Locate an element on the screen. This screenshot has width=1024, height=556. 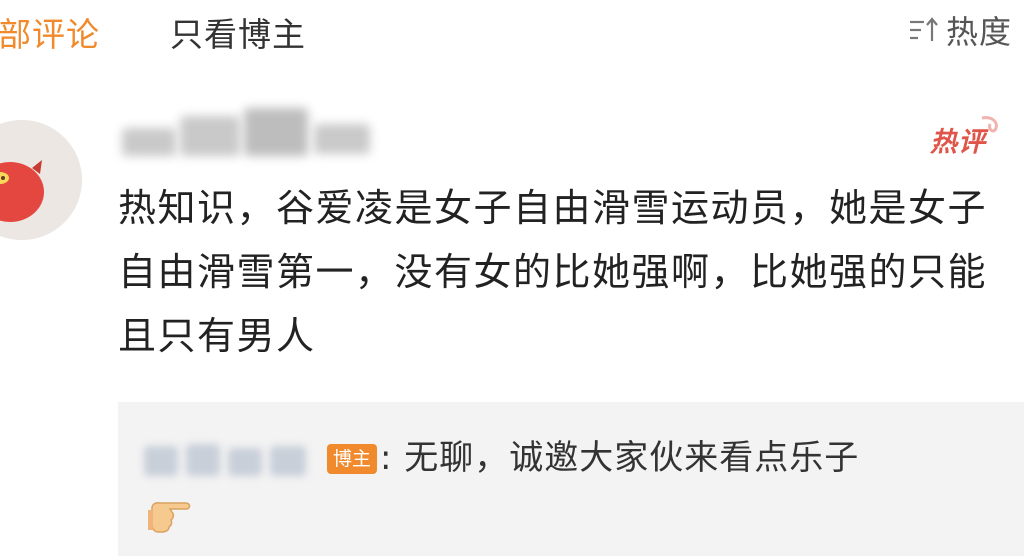
blogger-badge: 博主 is located at coordinates (352, 459).